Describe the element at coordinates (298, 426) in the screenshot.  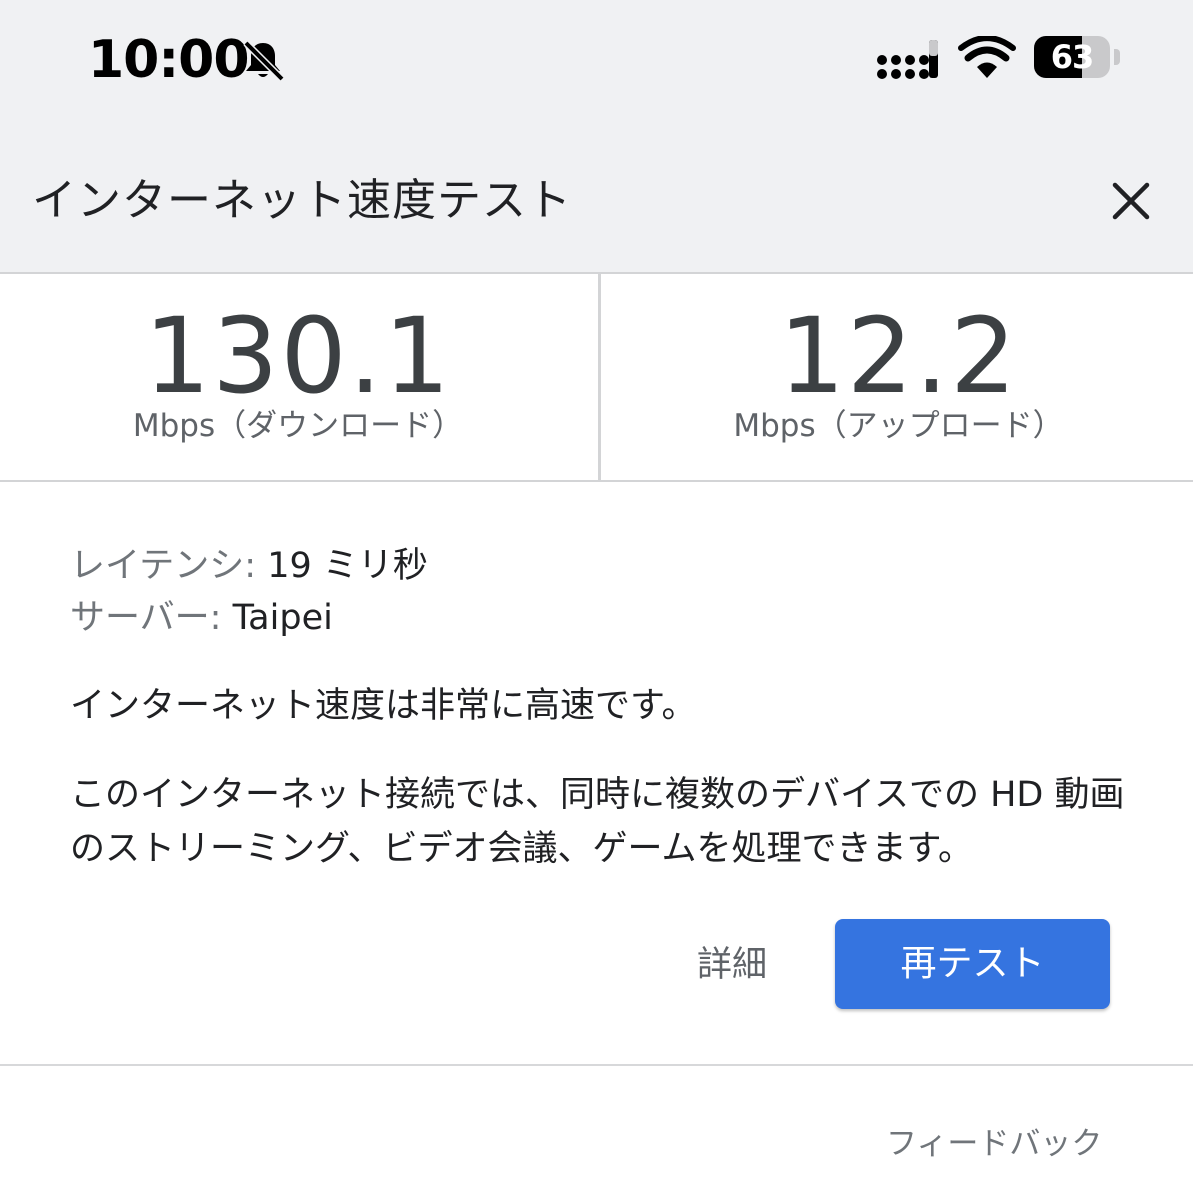
I see `download-speed-unit: Mbps（ダウンロード）` at that location.